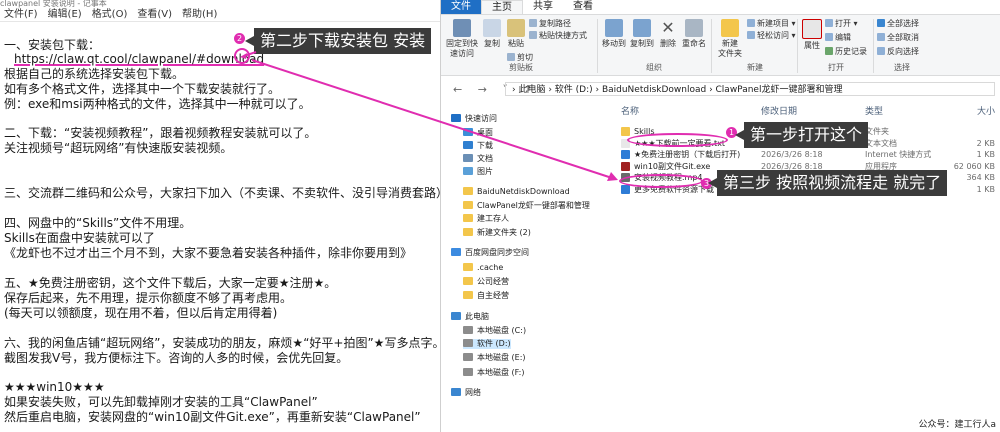 The image size is (1000, 432). I want to click on paste-button: 粘贴, so click(516, 34).